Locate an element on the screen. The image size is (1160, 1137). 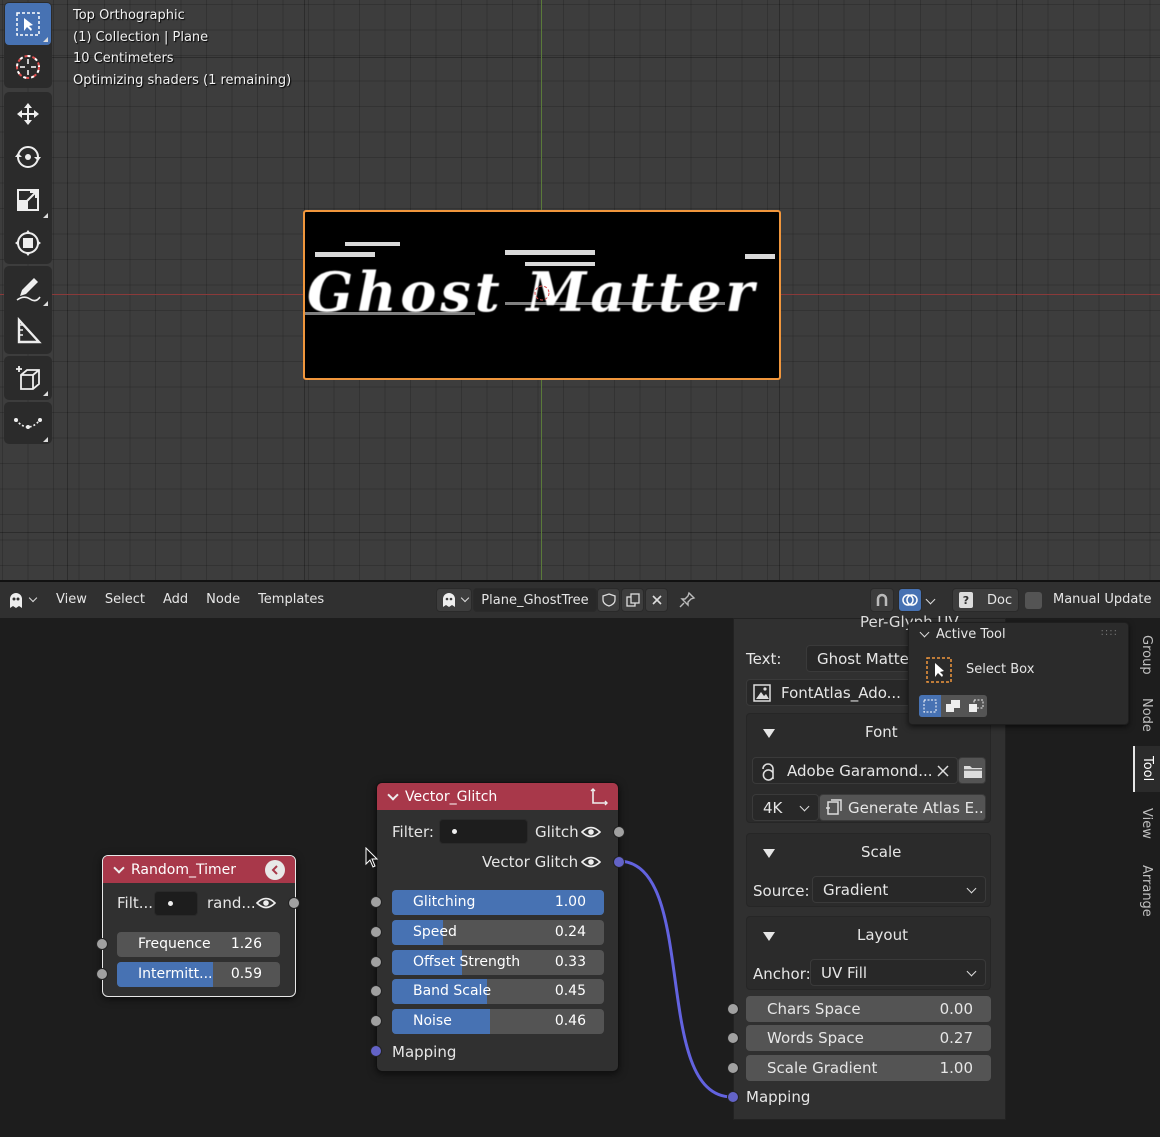
field-value: 0.33 is located at coordinates (570, 962).